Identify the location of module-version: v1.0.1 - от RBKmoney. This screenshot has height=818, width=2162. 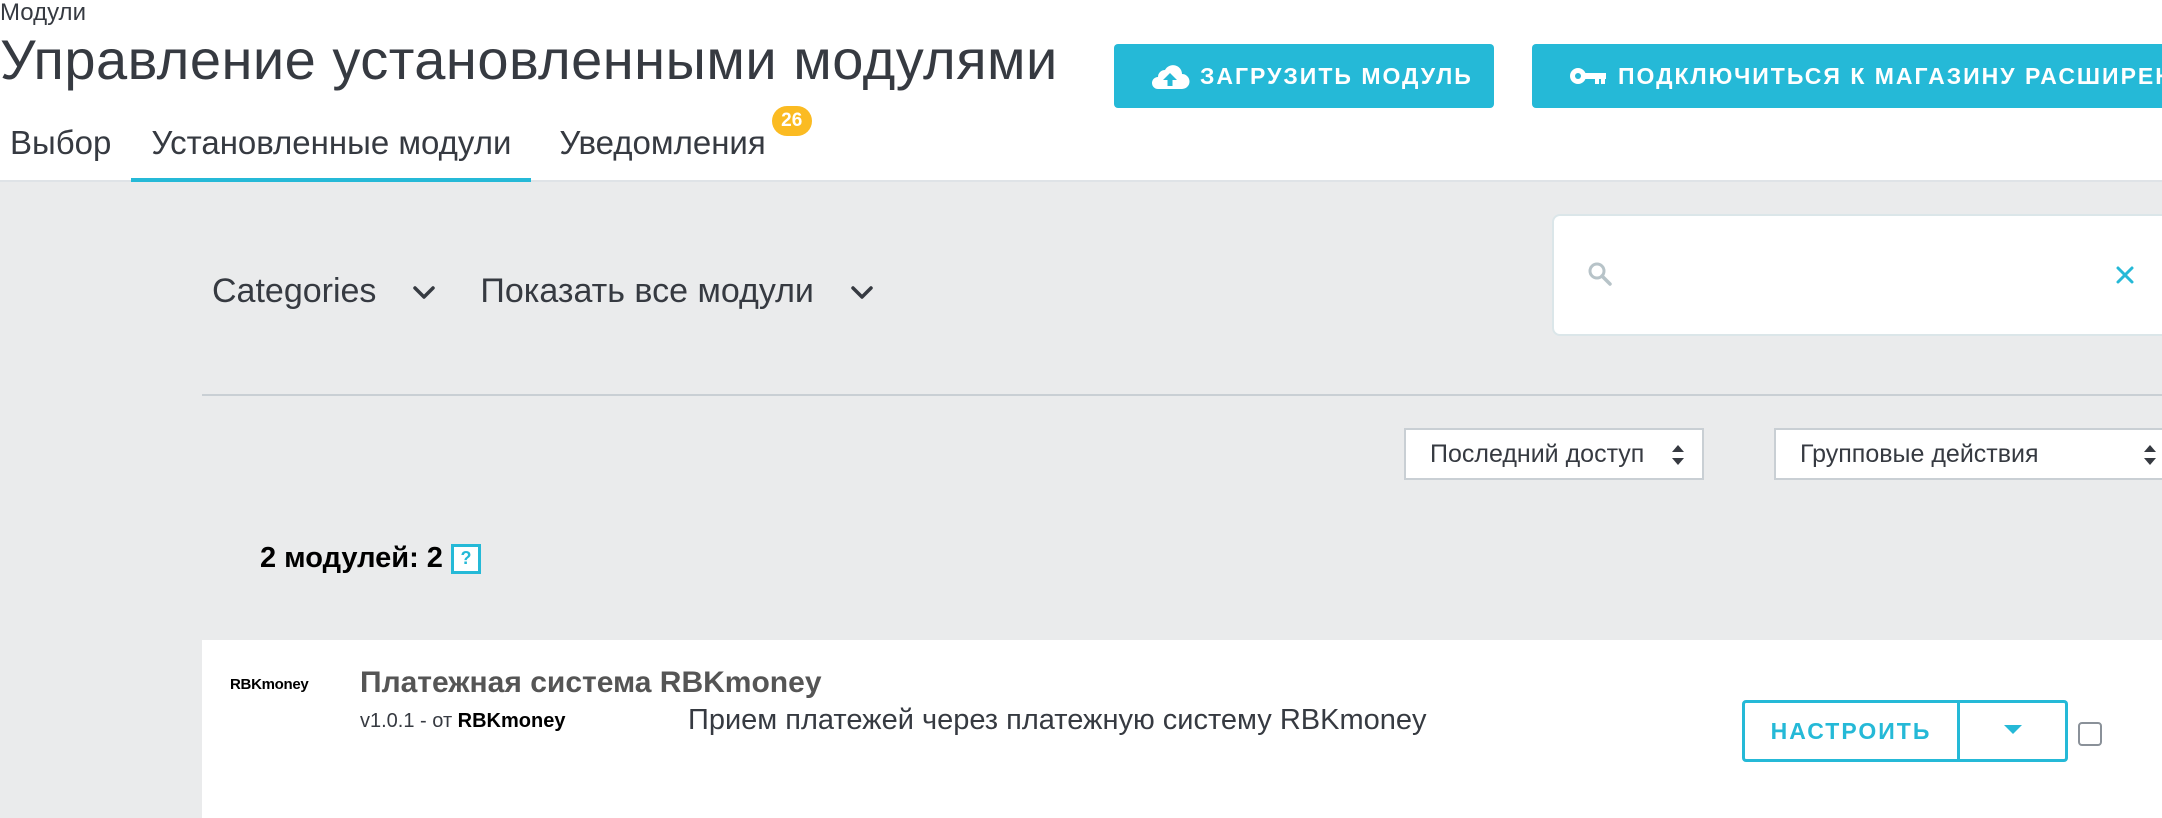
(462, 721).